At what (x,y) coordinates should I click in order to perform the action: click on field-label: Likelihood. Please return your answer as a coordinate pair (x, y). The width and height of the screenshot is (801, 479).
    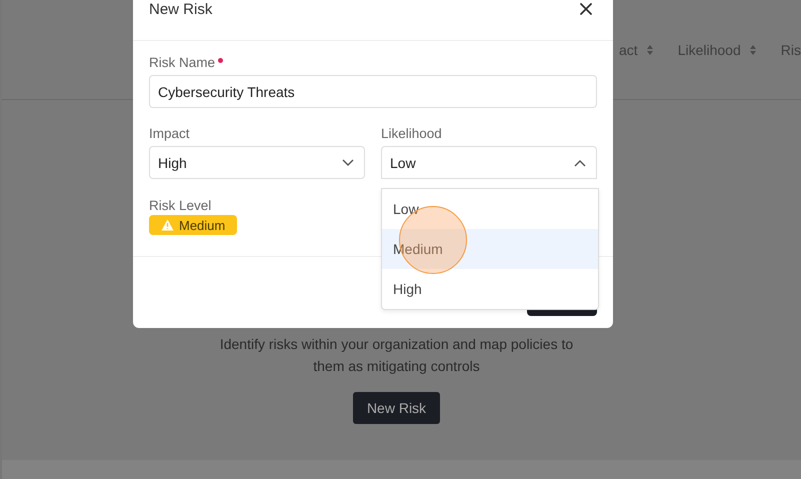
    Looking at the image, I should click on (411, 133).